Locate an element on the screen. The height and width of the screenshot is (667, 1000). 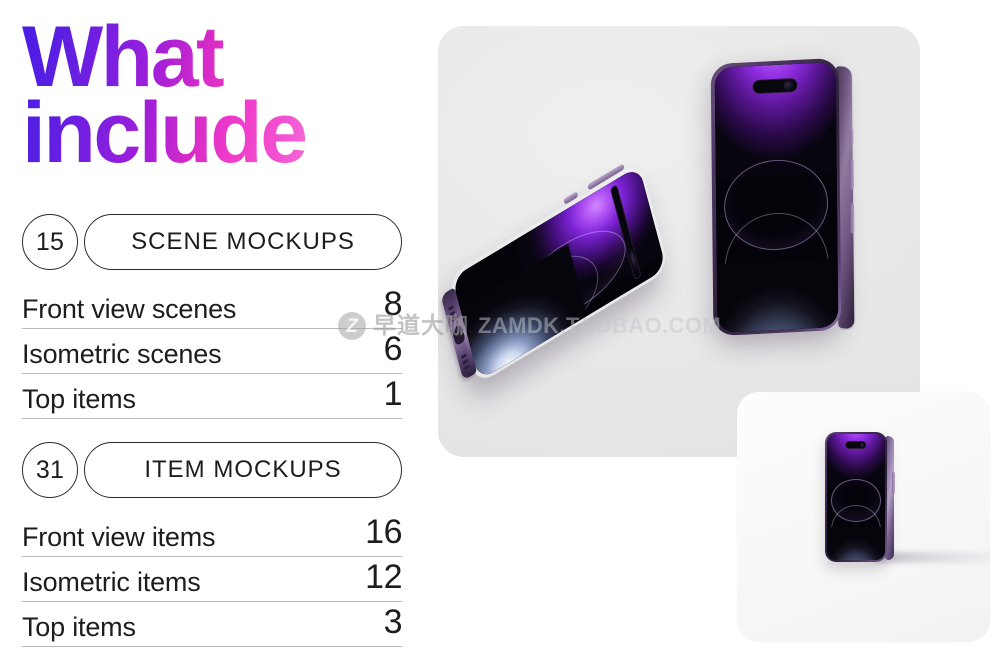
phone-flat-isometric is located at coordinates (554, 273).